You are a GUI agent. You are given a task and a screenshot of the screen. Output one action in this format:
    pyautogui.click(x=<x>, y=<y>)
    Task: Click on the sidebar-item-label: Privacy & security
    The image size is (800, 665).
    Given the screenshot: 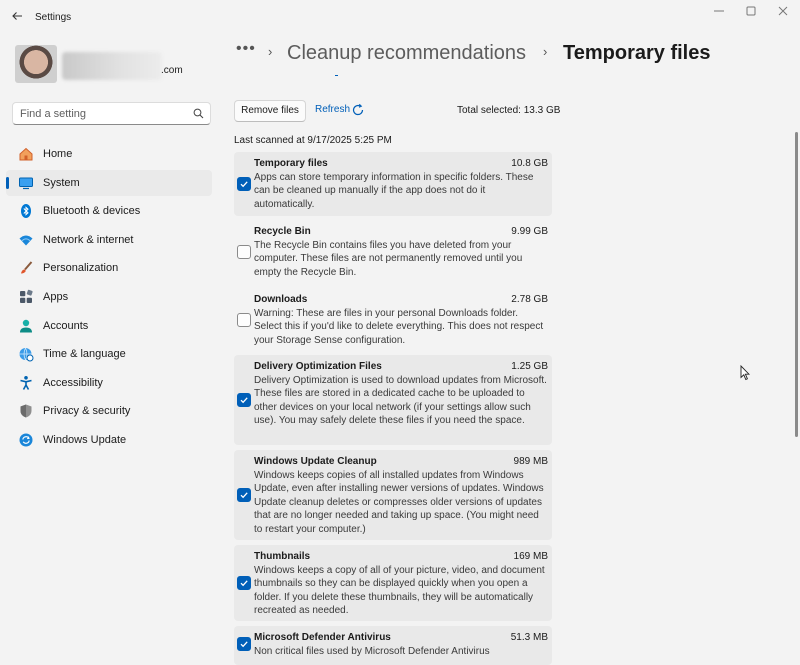 What is the action you would take?
    pyautogui.click(x=87, y=411)
    